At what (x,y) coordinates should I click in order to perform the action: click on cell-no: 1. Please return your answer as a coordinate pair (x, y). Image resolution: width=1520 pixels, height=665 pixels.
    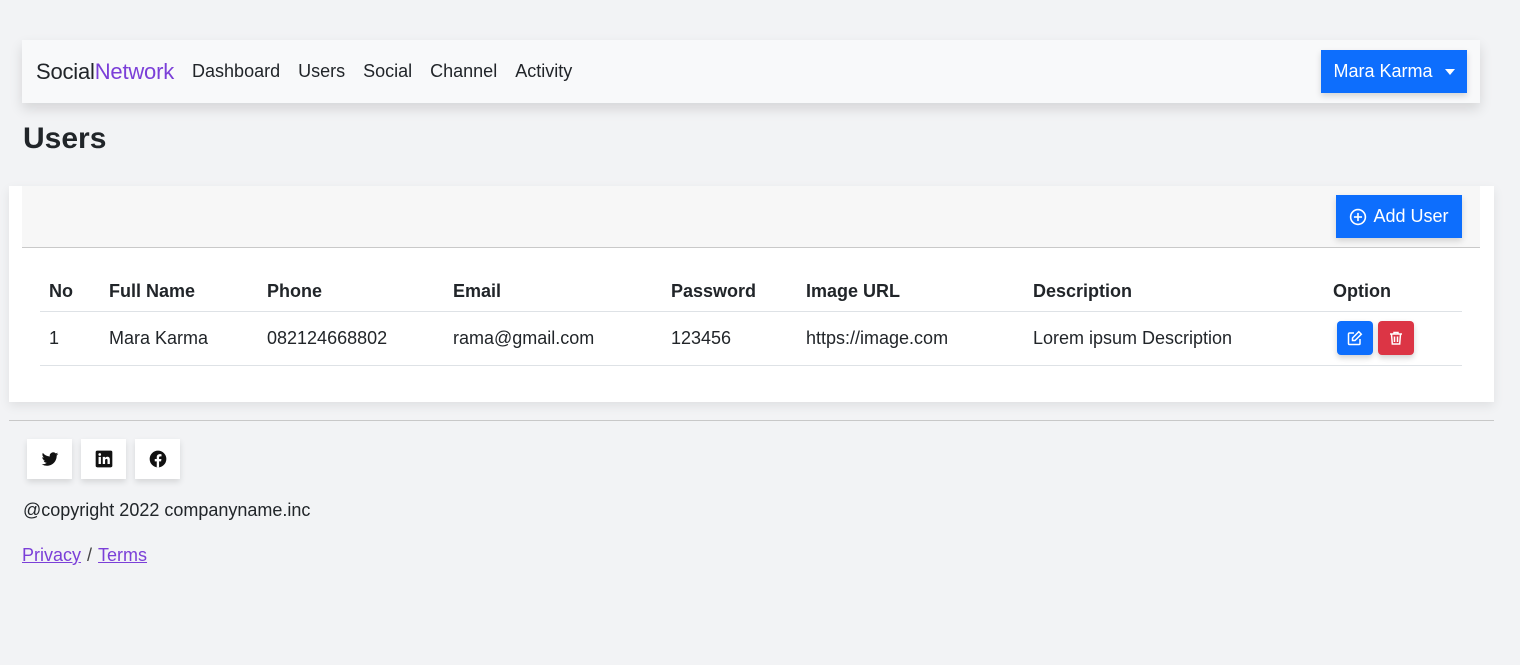
    Looking at the image, I should click on (70, 338).